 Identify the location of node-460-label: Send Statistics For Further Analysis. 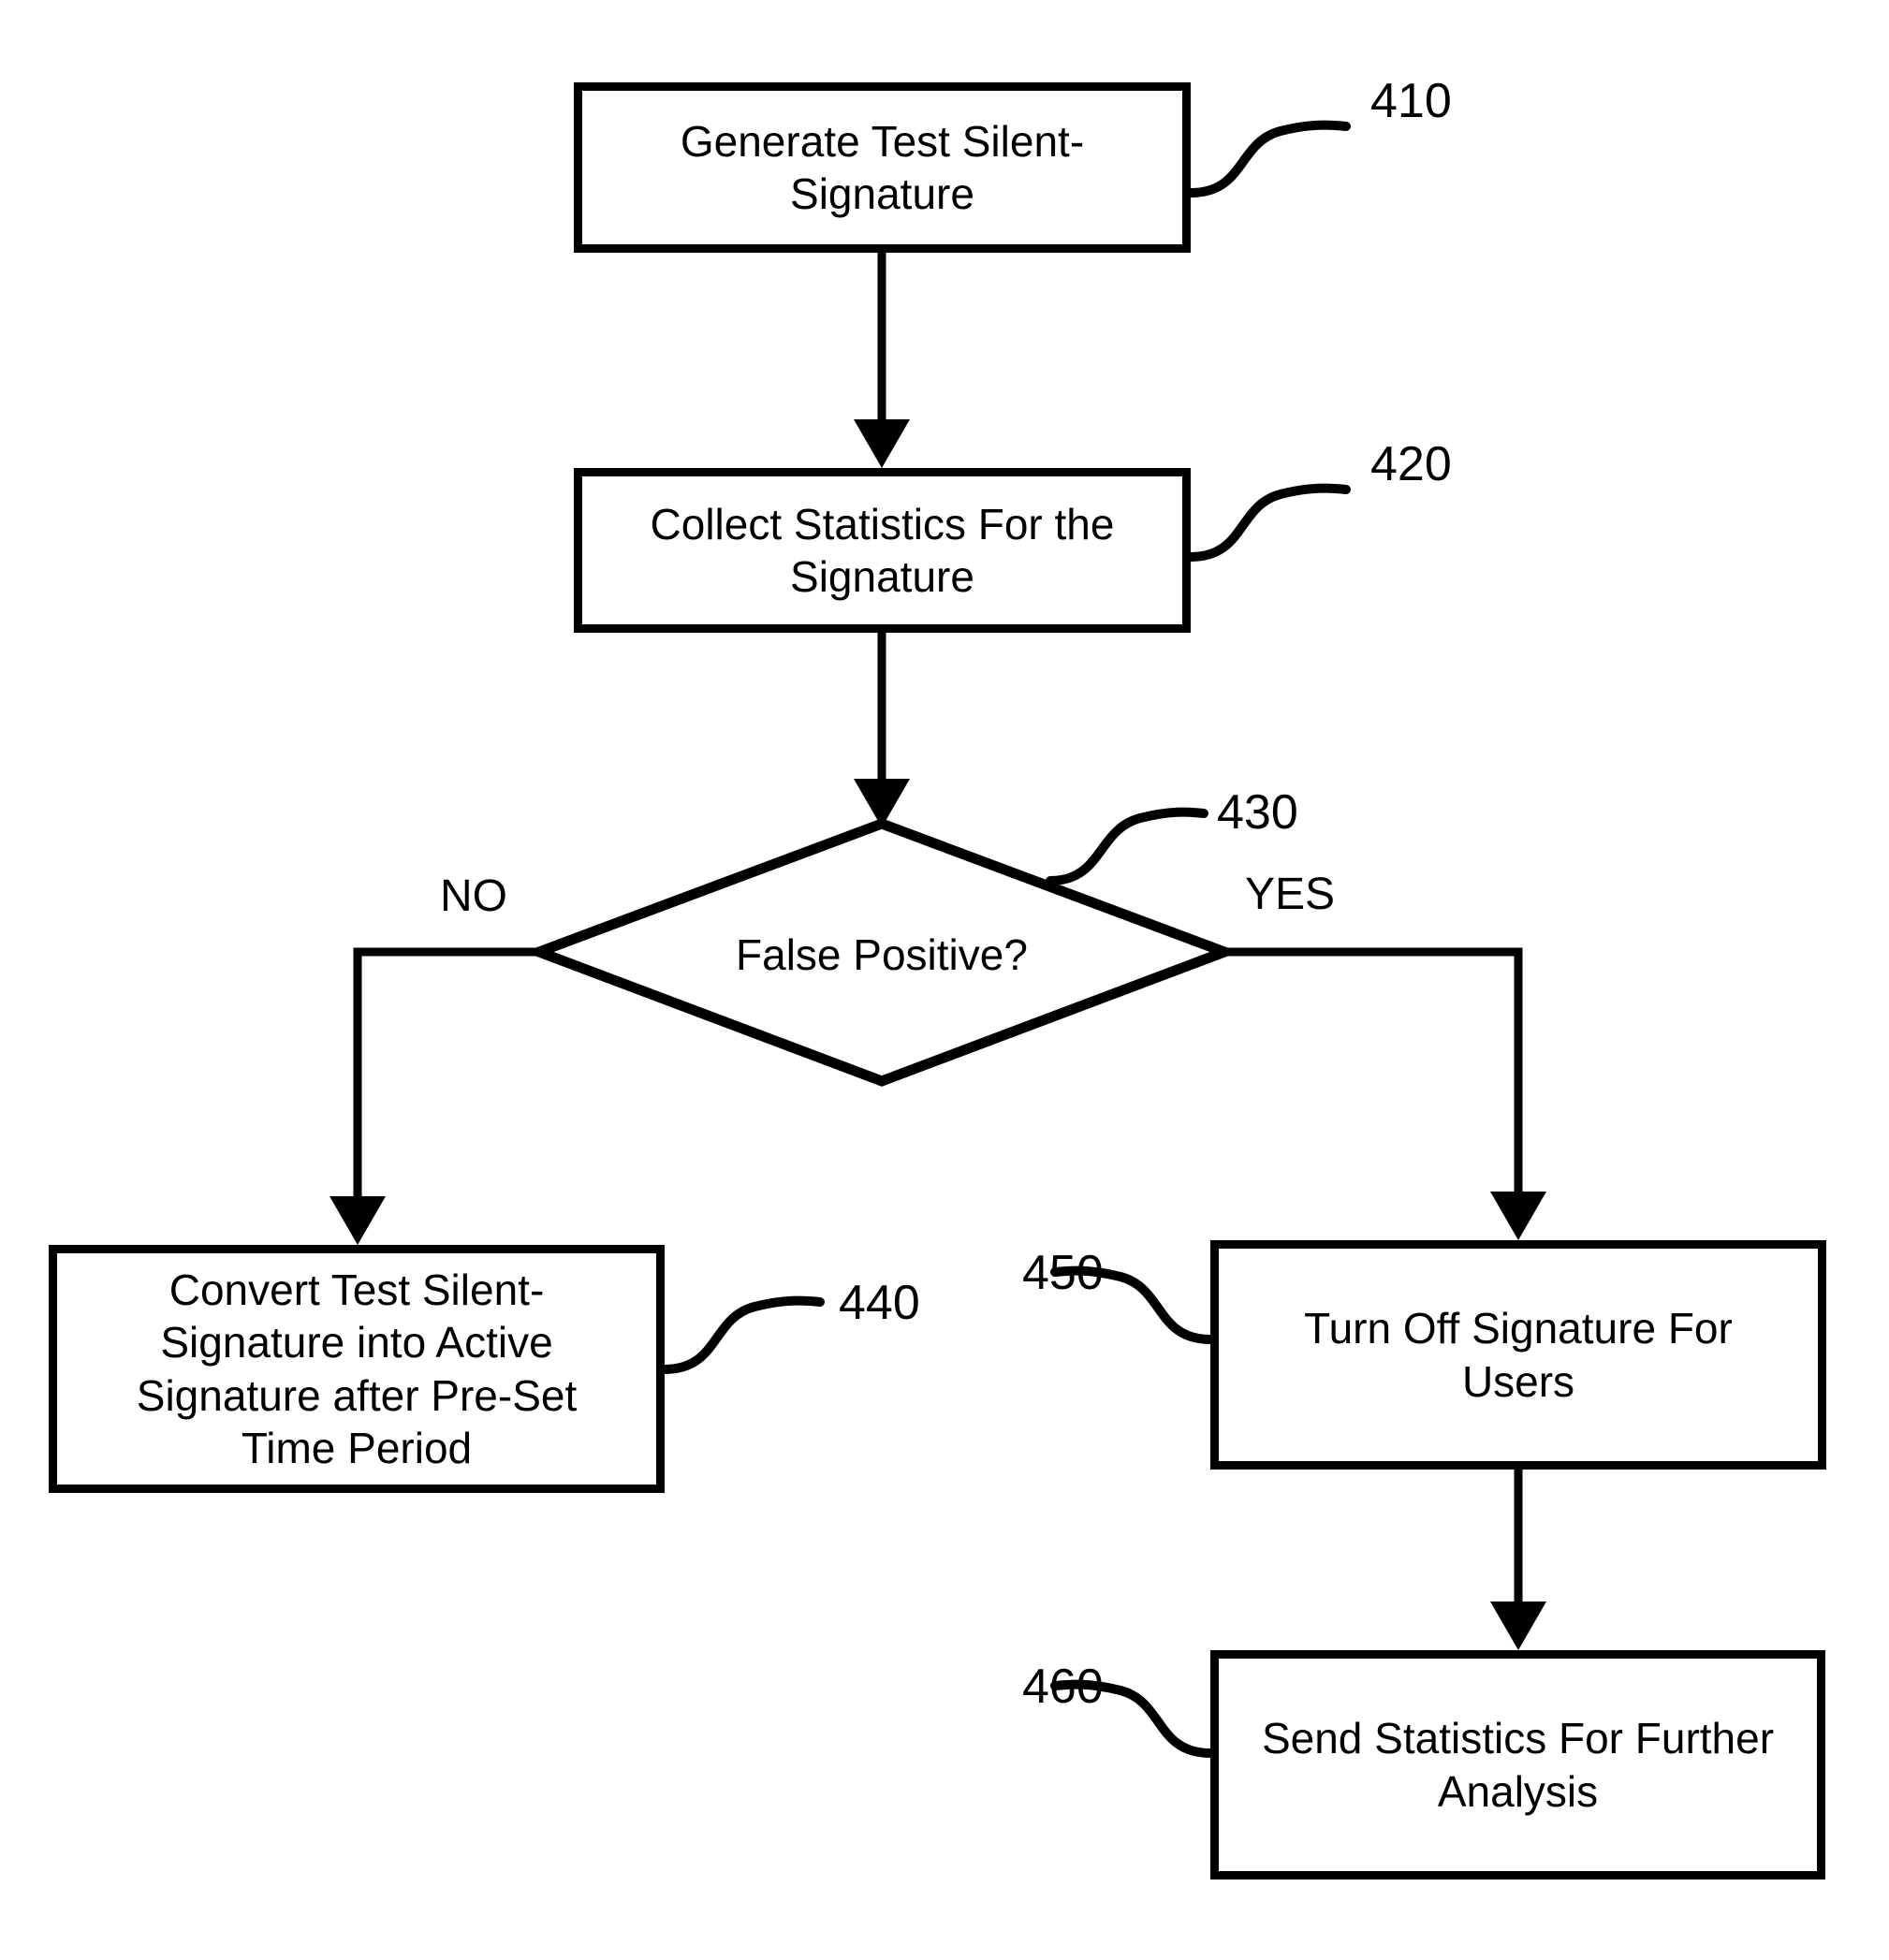
(1518, 1765).